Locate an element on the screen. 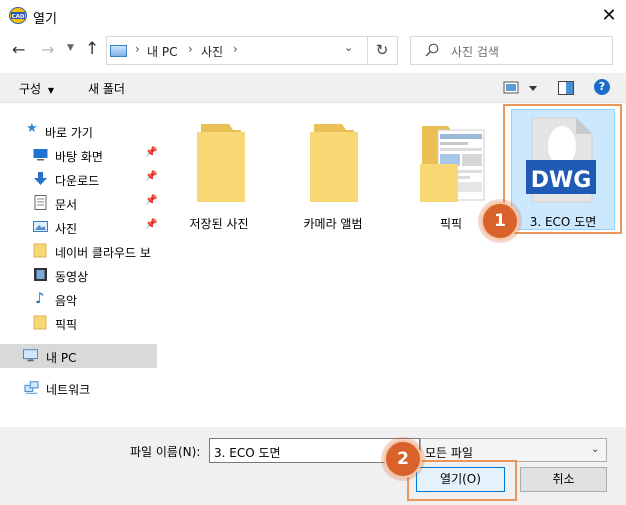  nav-item-naver-cloud: 네이버 클라우드 보 is located at coordinates (89, 251).